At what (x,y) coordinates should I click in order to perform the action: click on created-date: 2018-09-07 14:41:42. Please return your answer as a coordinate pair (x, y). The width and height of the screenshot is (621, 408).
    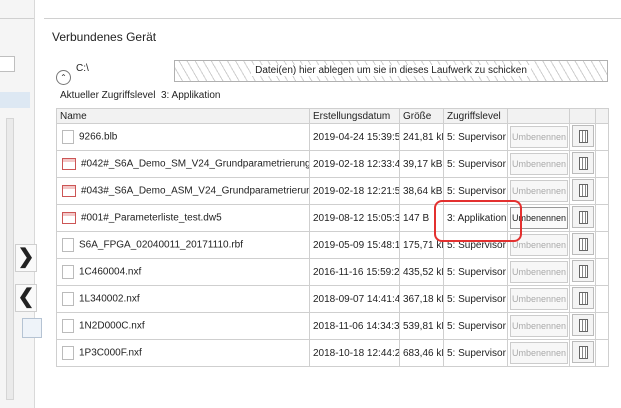
    Looking at the image, I should click on (354, 299).